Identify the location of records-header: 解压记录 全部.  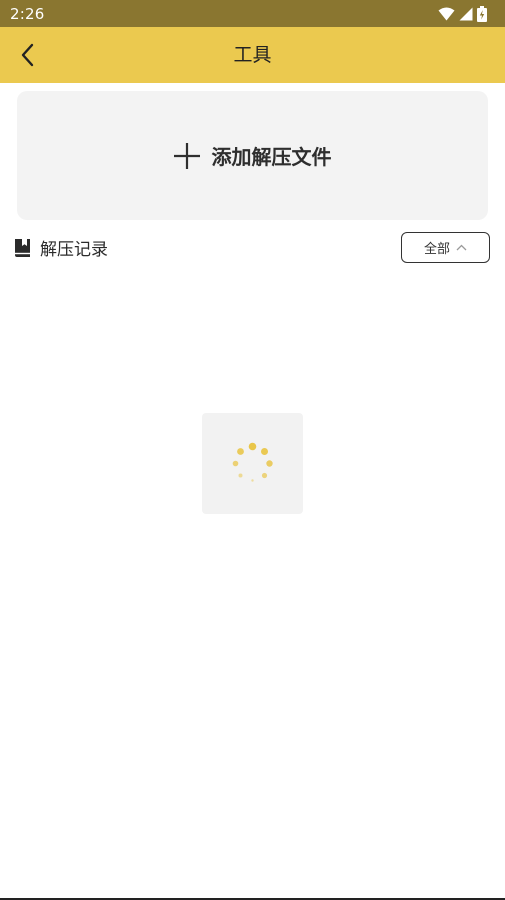
(252, 247).